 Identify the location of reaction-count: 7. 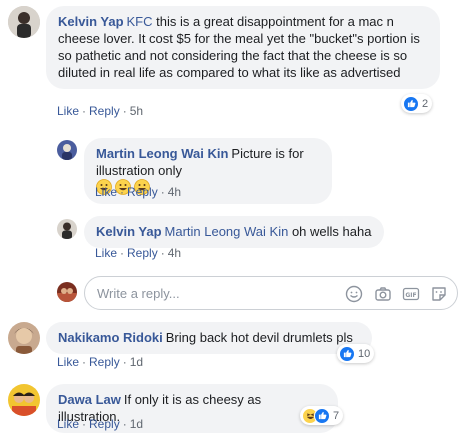
(336, 415).